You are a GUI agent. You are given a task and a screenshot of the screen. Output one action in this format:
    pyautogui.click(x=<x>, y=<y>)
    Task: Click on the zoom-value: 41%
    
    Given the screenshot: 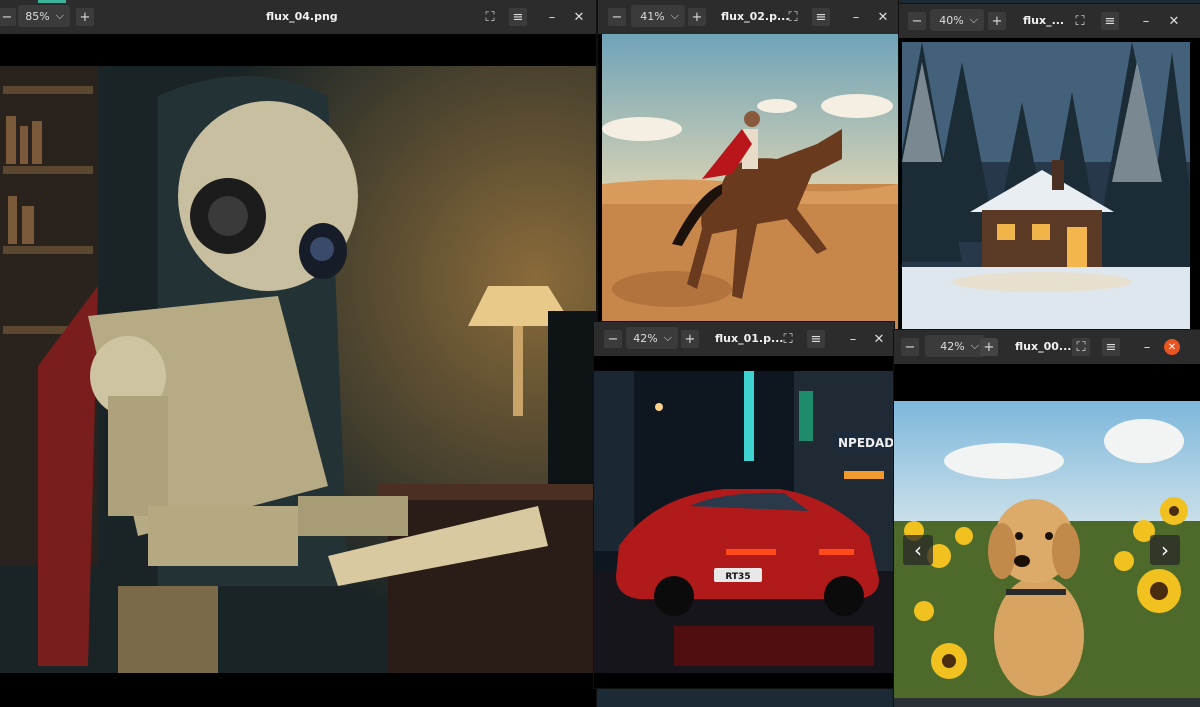 What is the action you would take?
    pyautogui.click(x=652, y=16)
    